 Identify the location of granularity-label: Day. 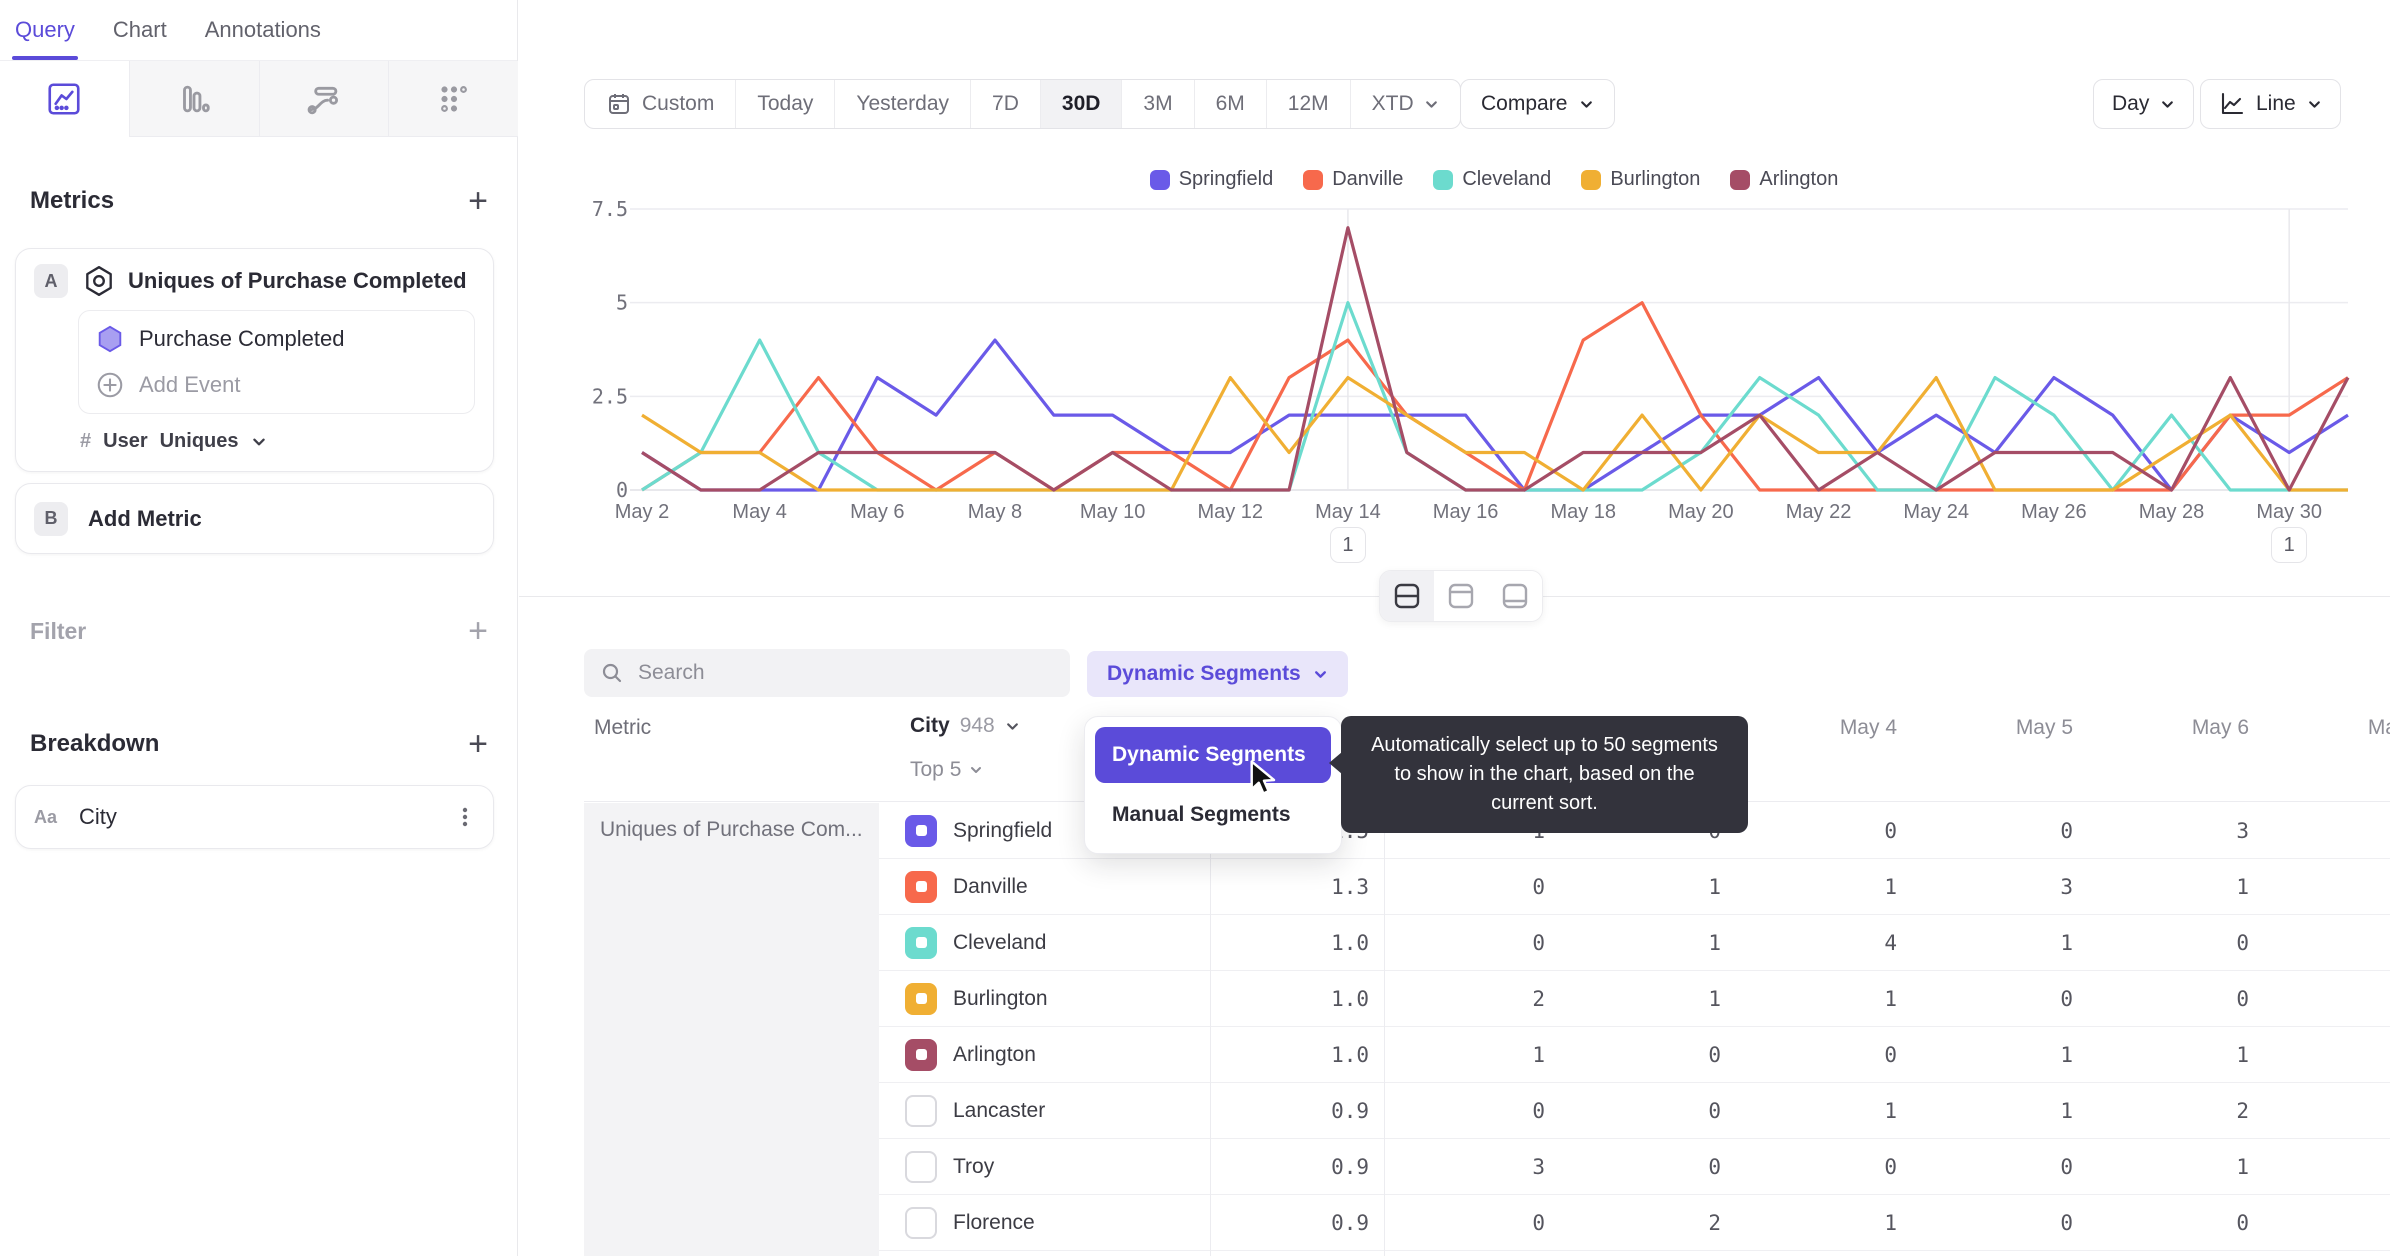
(2131, 103).